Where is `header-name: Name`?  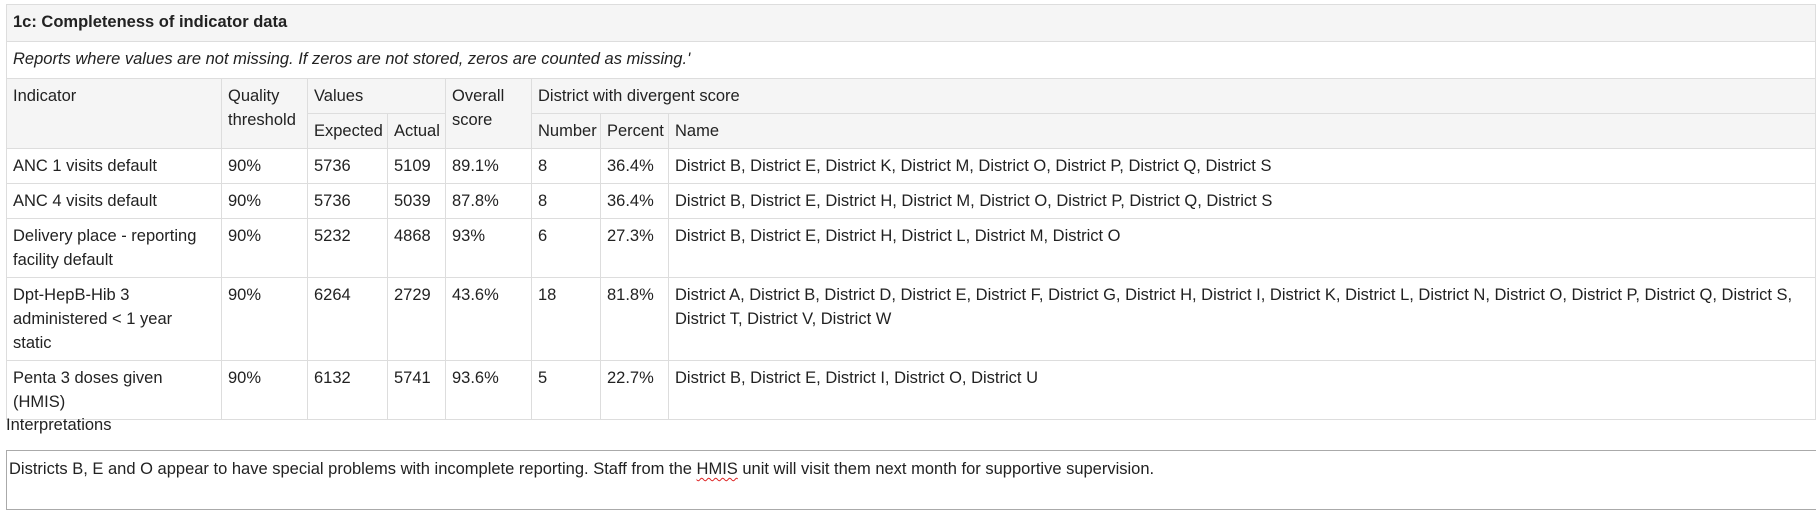 header-name: Name is located at coordinates (1242, 131).